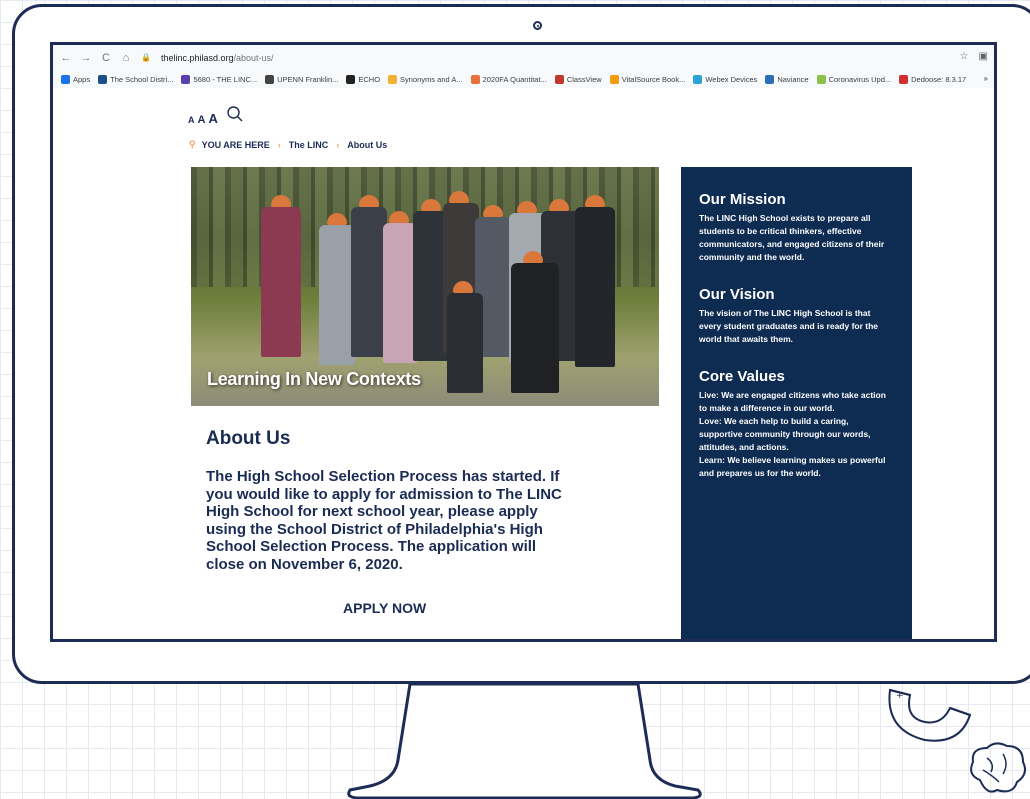 The width and height of the screenshot is (1030, 799). I want to click on bookmark-item: Dedoose: 8.3.17, so click(933, 79).